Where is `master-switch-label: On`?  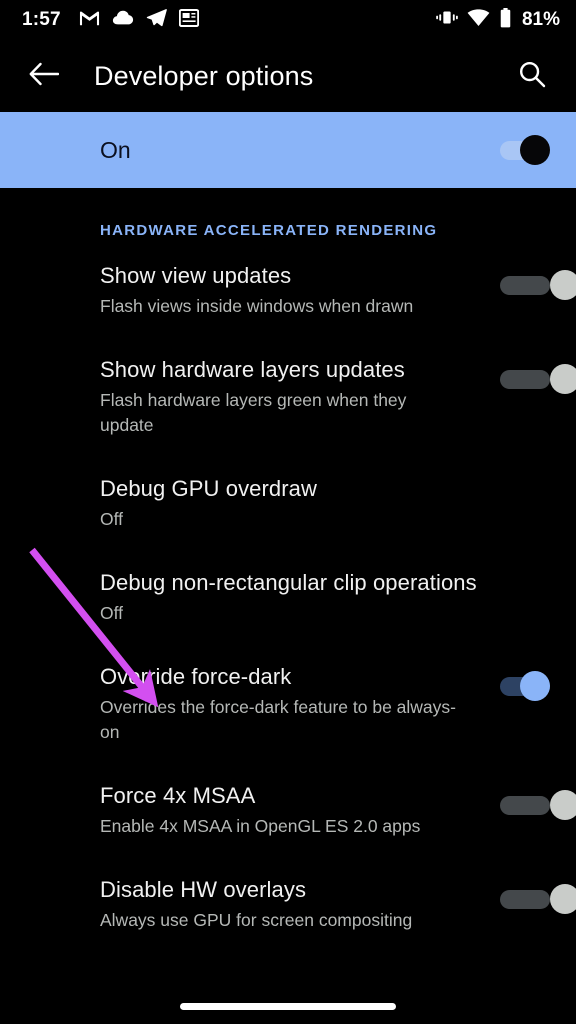
master-switch-label: On is located at coordinates (115, 149).